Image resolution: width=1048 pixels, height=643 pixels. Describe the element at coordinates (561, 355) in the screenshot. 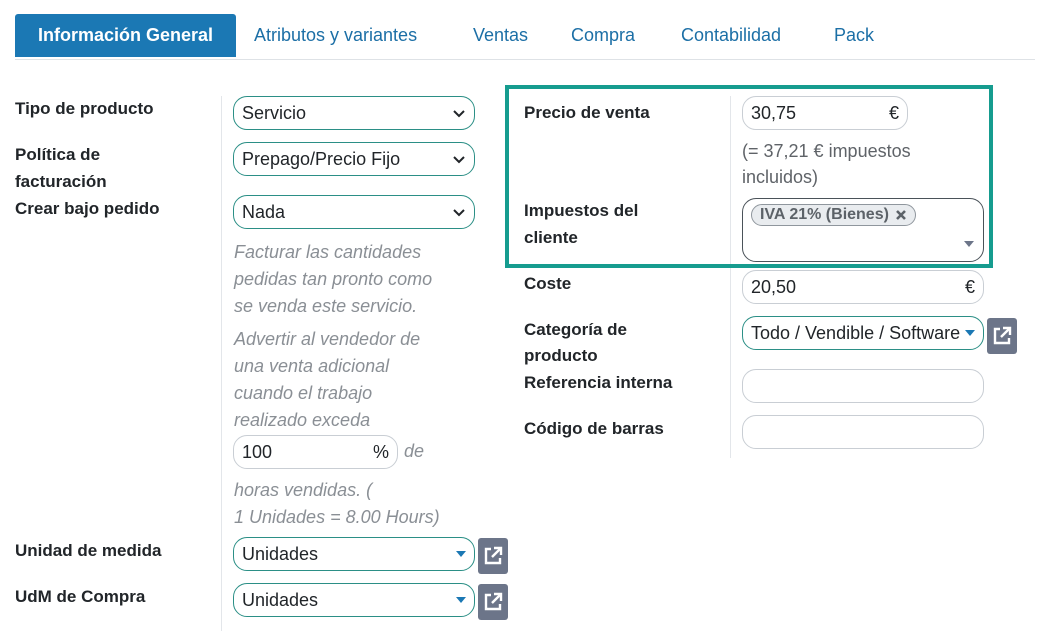

I see `category-label-line2: producto` at that location.